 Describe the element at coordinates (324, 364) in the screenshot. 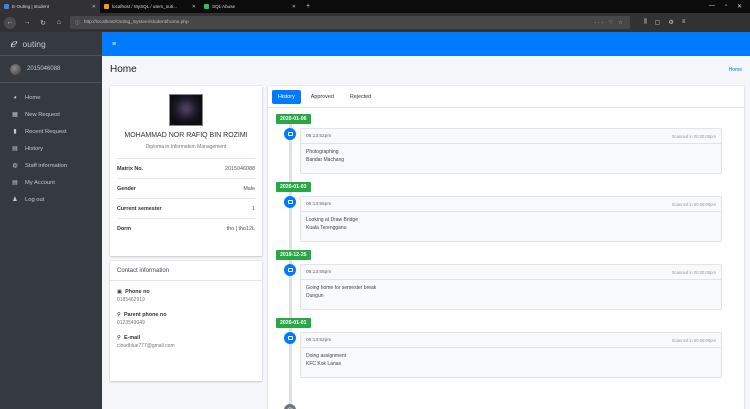

I see `timeline-place: KFC Kok Lanas` at that location.